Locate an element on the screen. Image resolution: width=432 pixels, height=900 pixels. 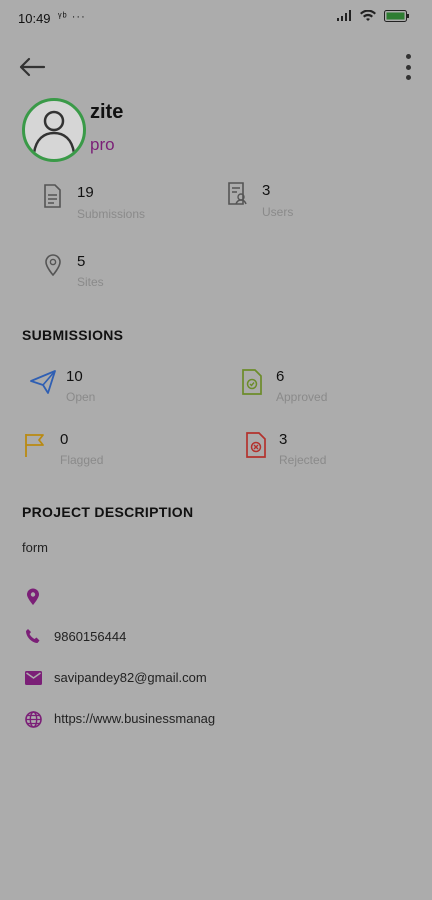
stat-sites-value: 5 is located at coordinates (81, 261).